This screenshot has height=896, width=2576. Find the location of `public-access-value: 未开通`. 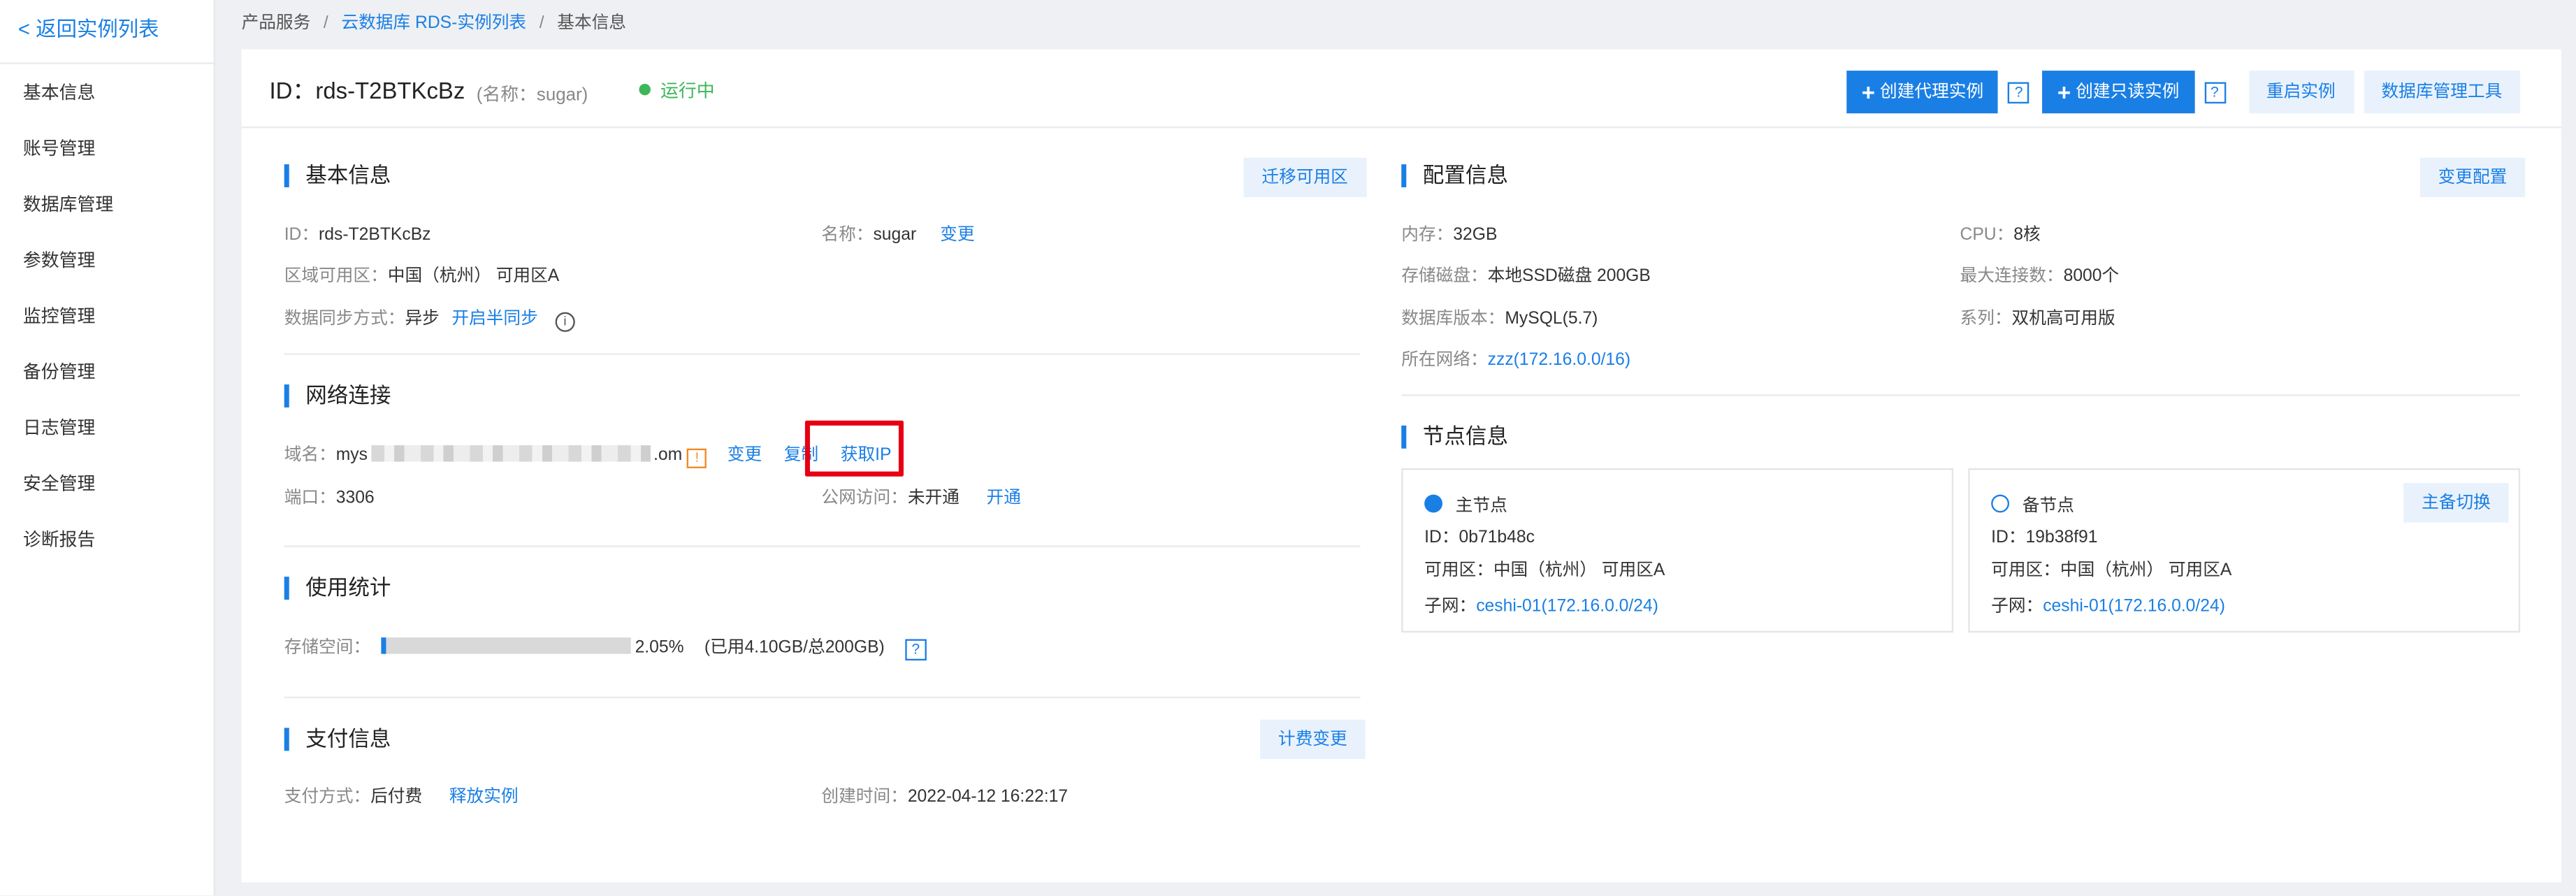

public-access-value: 未开通 is located at coordinates (934, 498).